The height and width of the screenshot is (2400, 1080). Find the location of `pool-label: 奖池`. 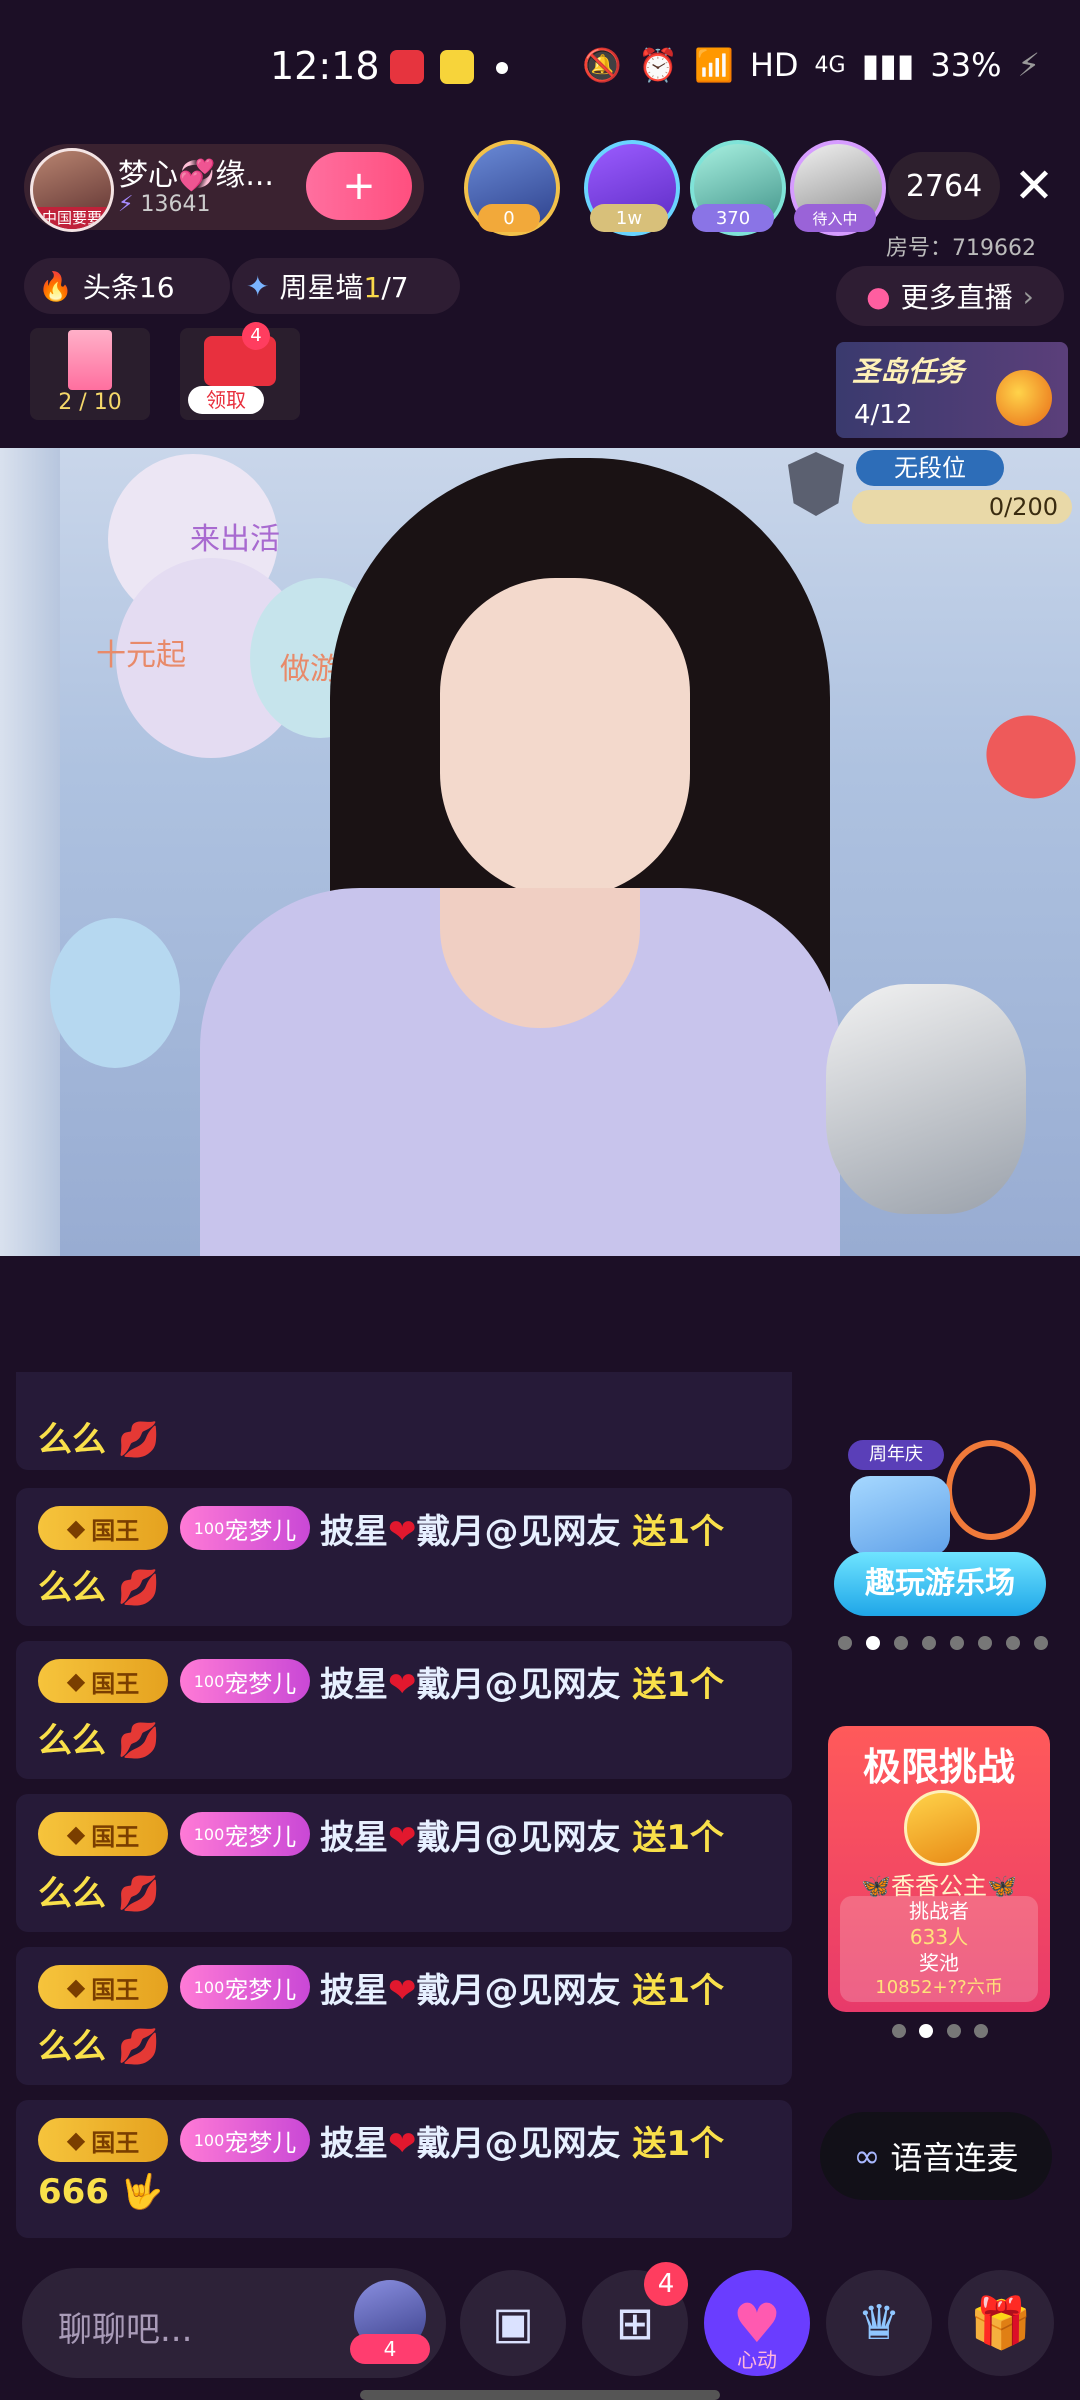

pool-label: 奖池 is located at coordinates (939, 1963).